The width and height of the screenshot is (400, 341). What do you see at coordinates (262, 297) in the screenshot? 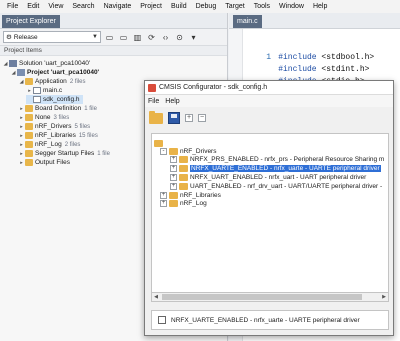
I see `scrollbar-thumb` at bounding box center [262, 297].